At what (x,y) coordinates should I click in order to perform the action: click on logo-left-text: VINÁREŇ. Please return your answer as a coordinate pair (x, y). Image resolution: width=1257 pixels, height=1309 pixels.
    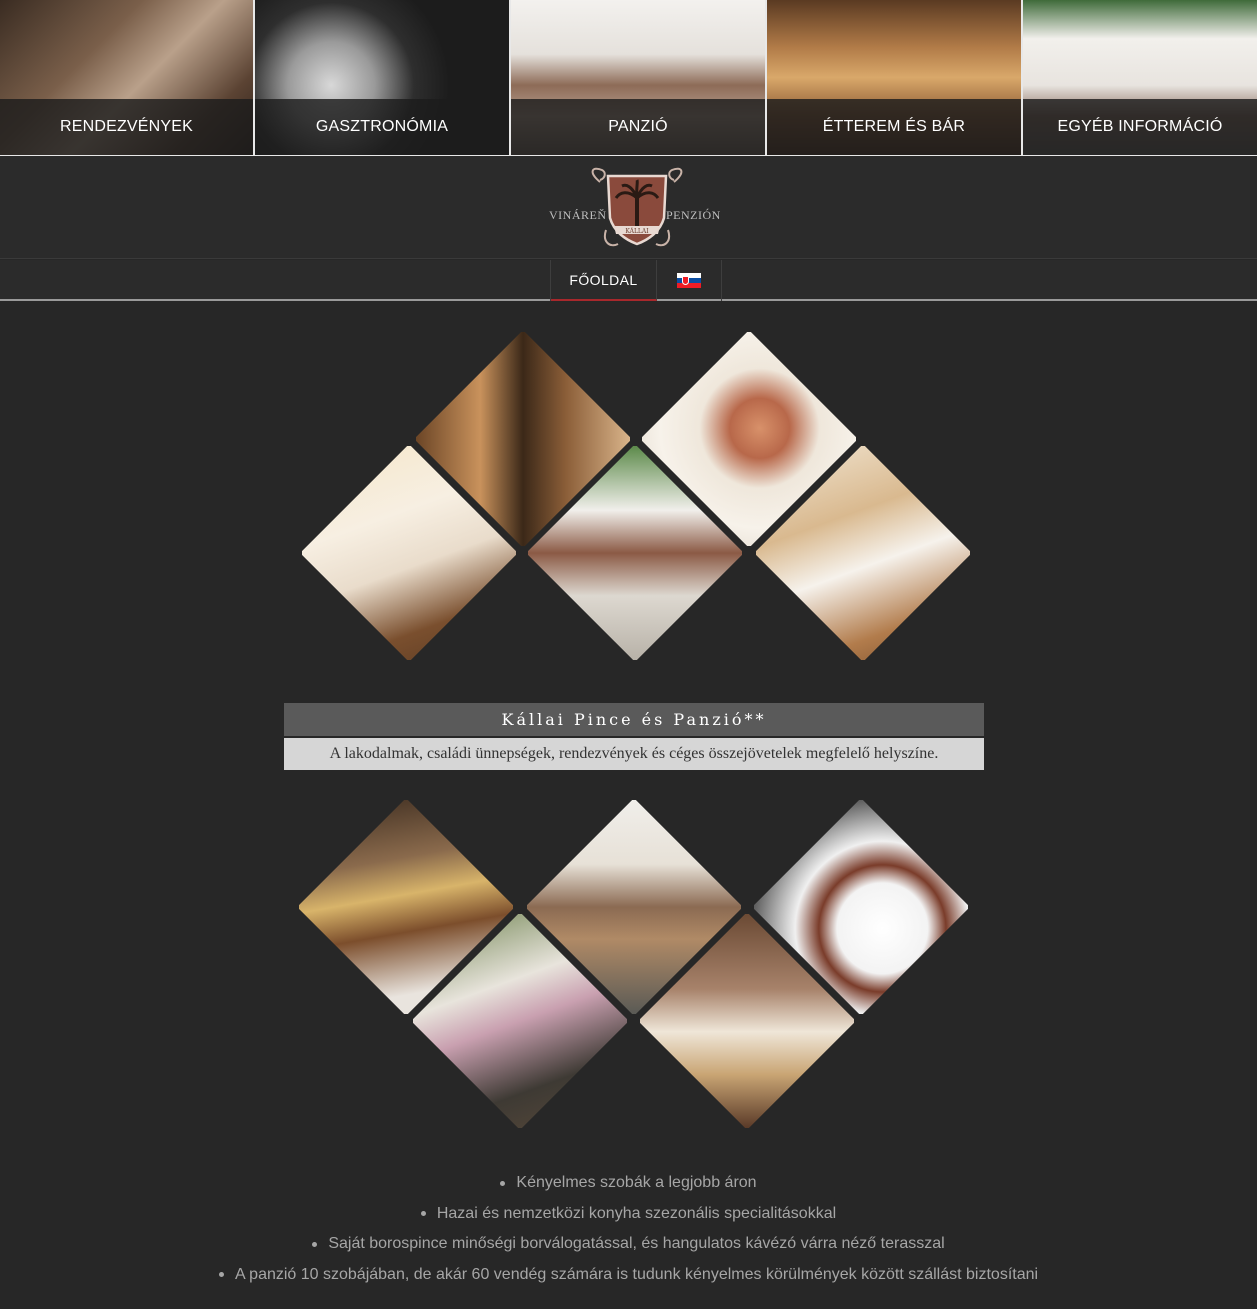
    Looking at the image, I should click on (578, 215).